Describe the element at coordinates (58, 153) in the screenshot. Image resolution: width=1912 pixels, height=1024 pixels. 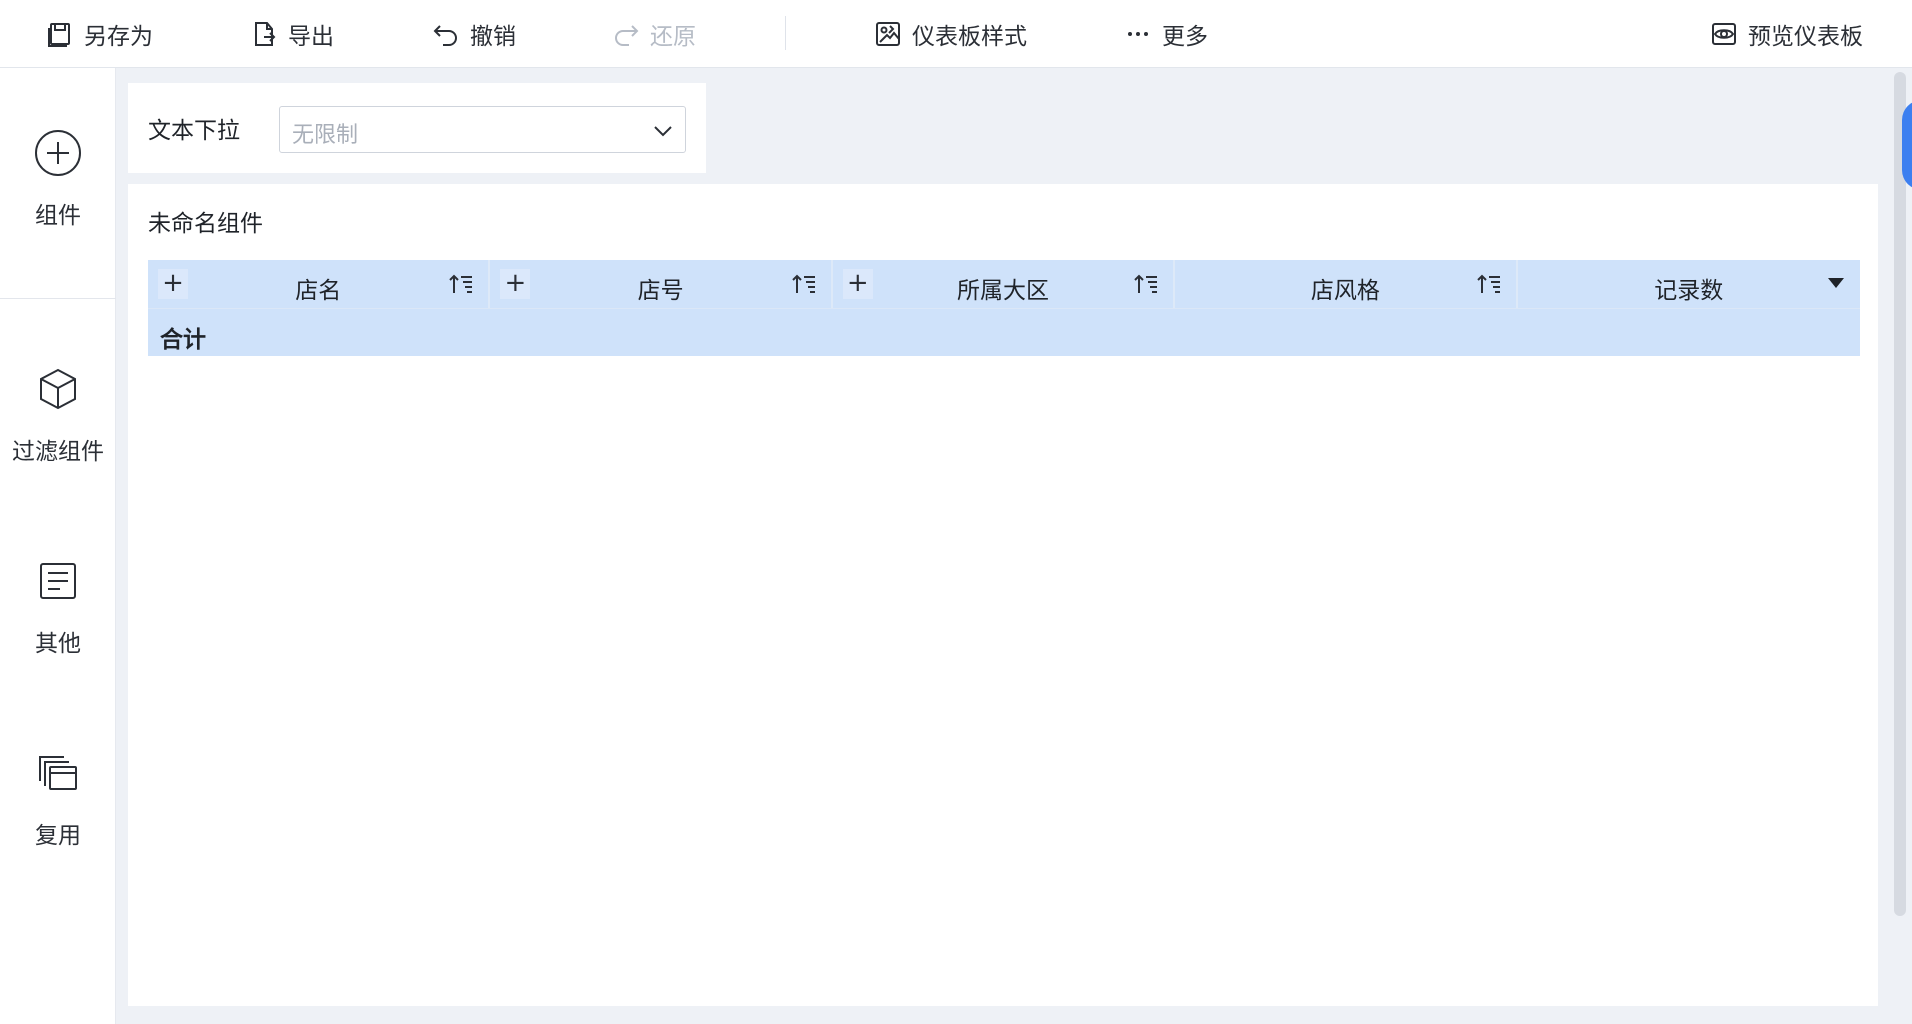
I see `add-circle-icon` at that location.